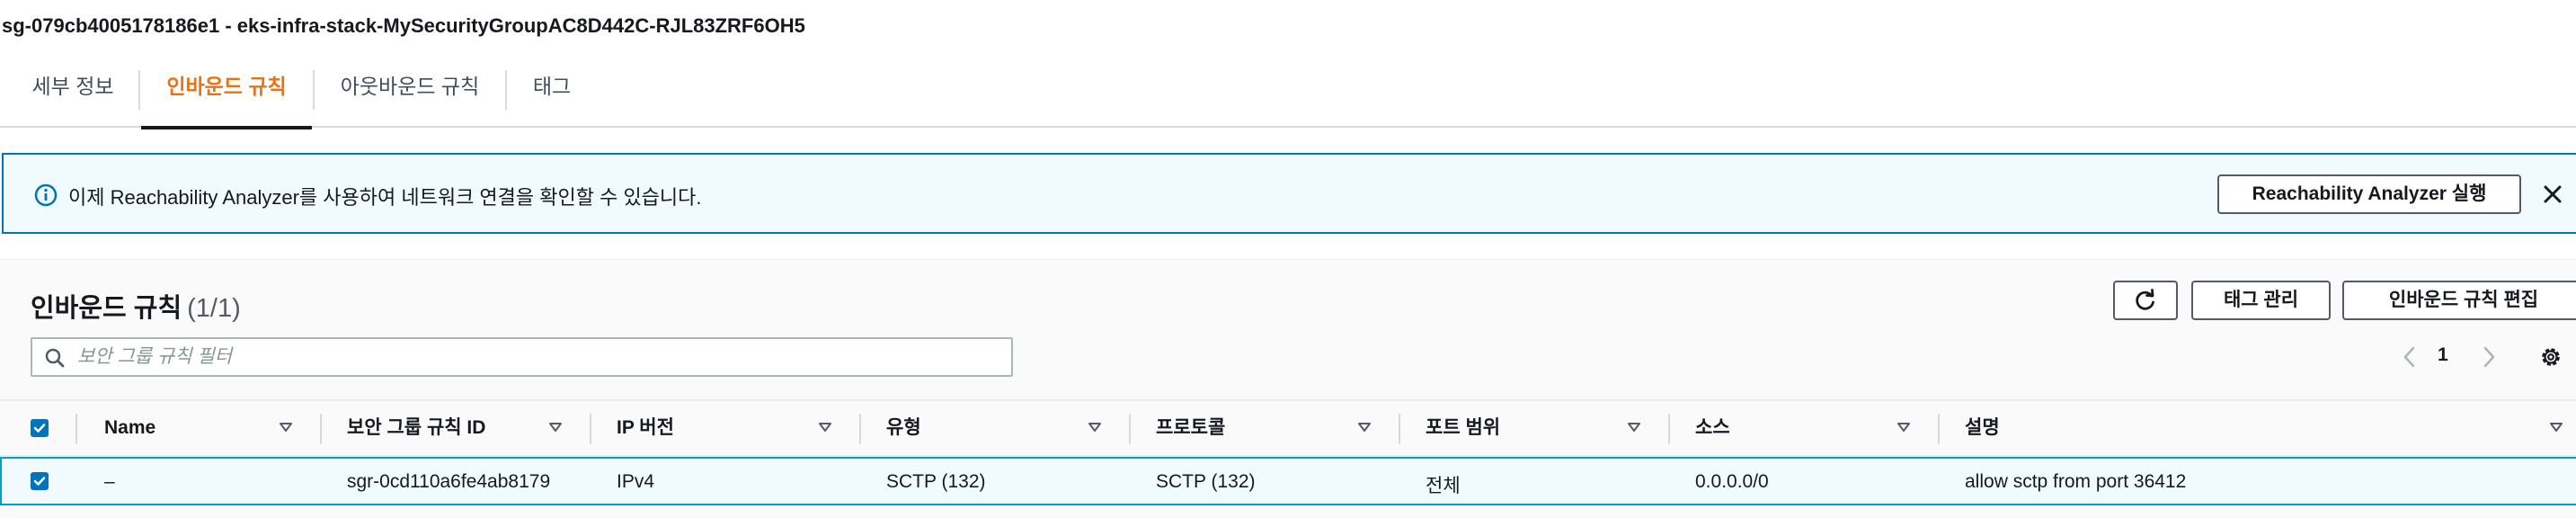 The image size is (2576, 518). I want to click on column-header-ip-version: IP 버전, so click(645, 428).